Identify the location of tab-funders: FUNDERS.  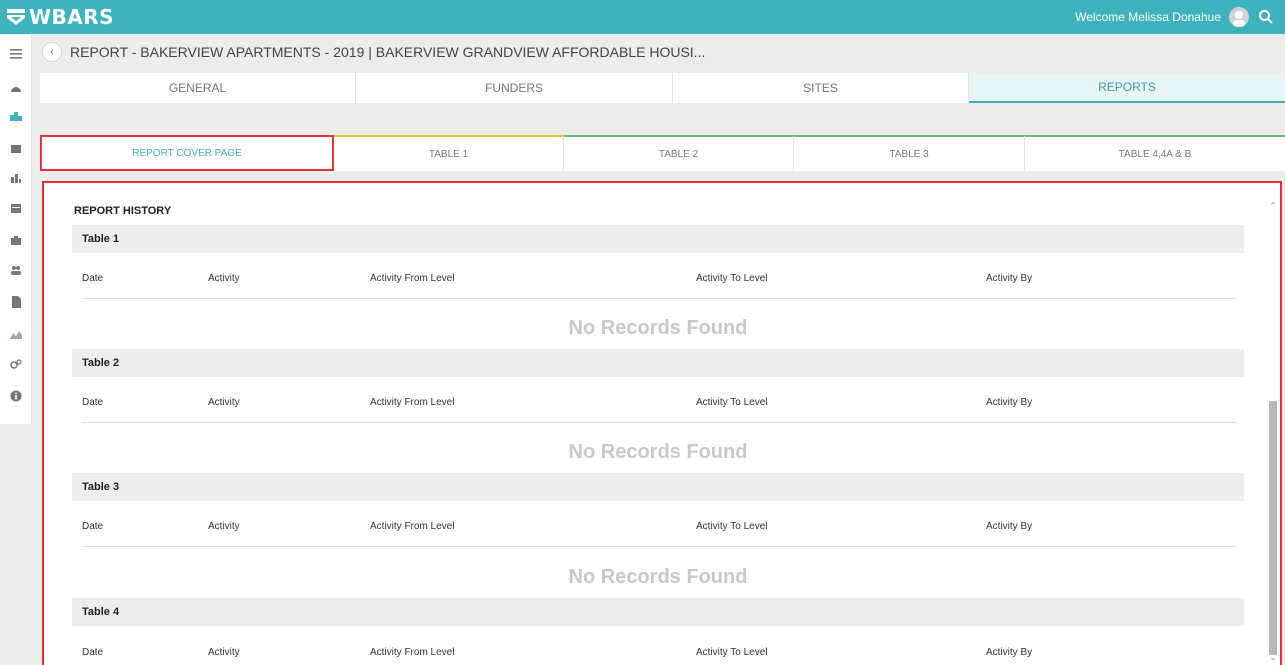
(514, 88).